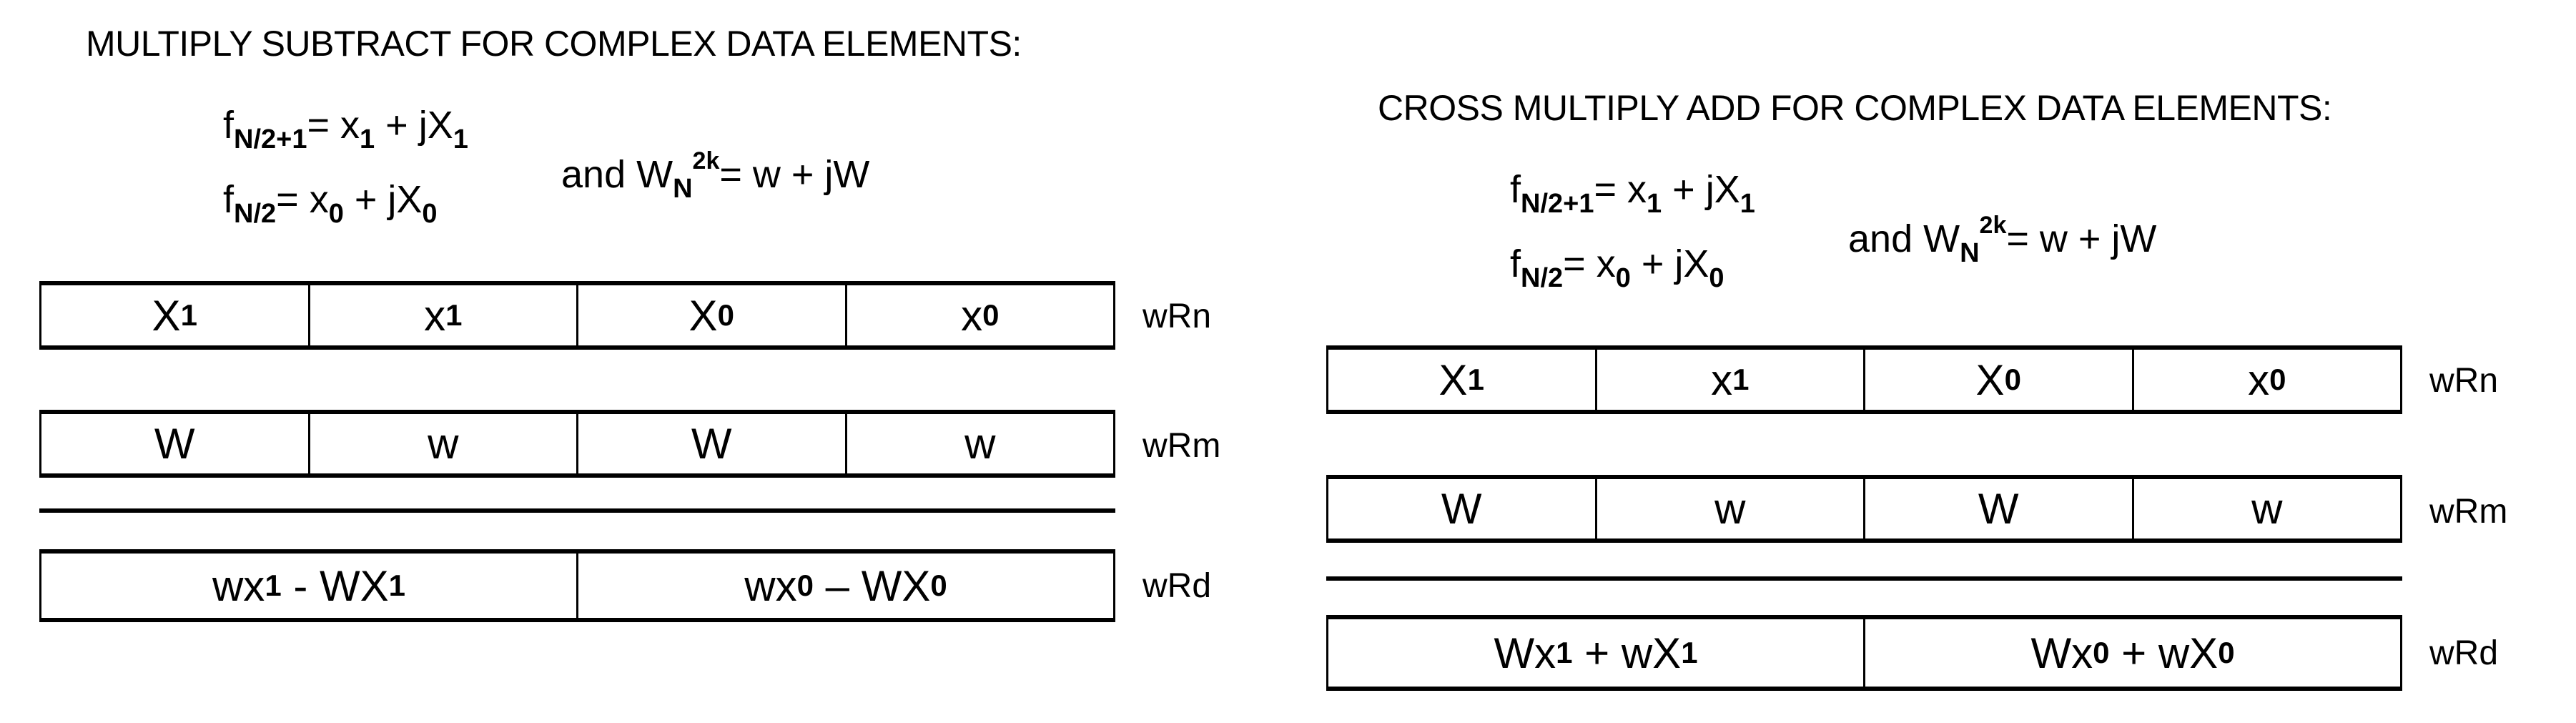 This screenshot has width=2576, height=723. I want to click on register-wRd: Wx 1 + wX 1 Wx 0 + wX 0, so click(1864, 653).